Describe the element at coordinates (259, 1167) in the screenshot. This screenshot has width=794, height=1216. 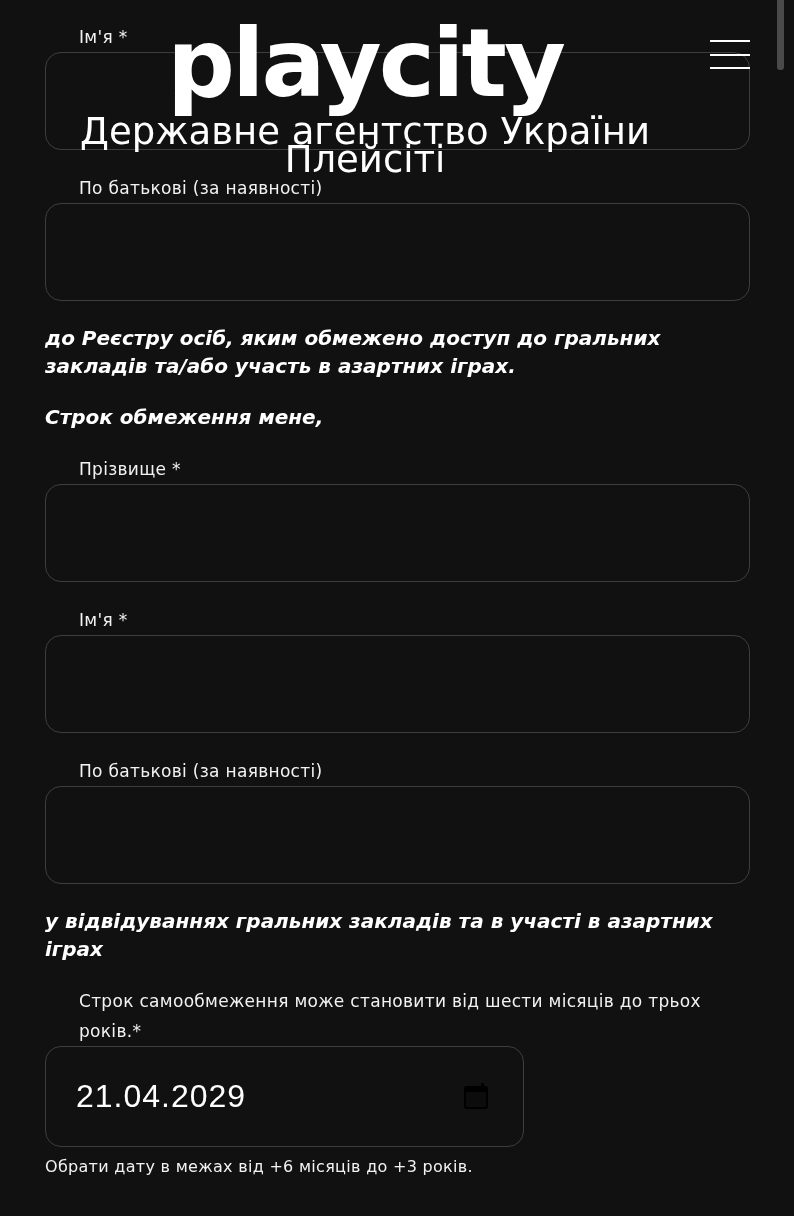
I see `hint-text: Обрати дату в межах від +6 місяців до +3 років.` at that location.